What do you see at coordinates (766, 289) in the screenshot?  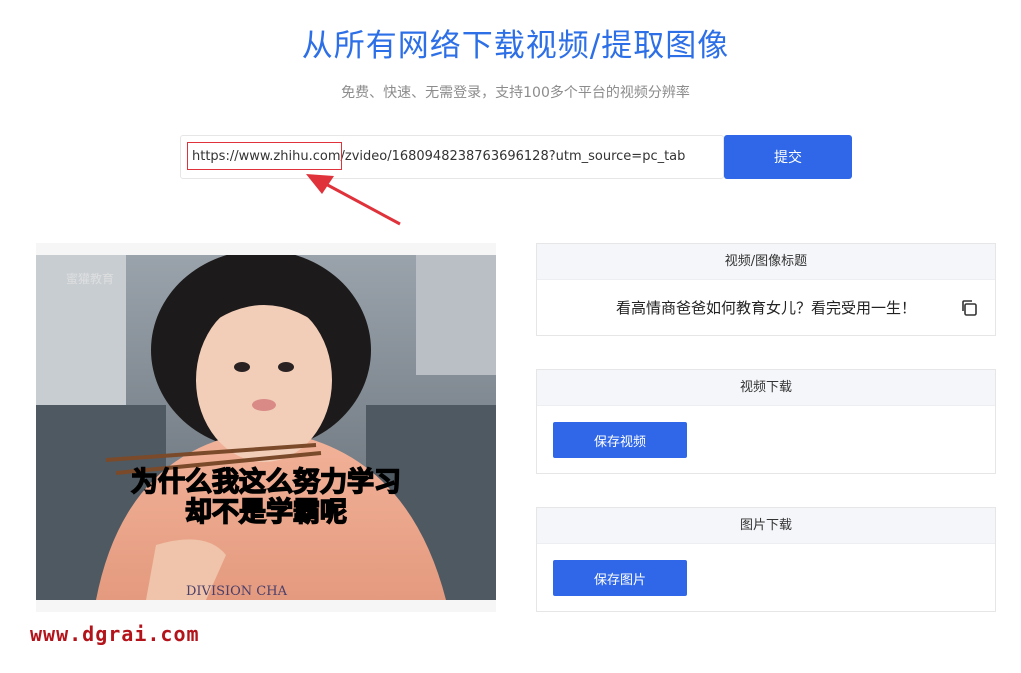 I see `title-panel: 视频/图像标题 看高情商爸爸如何教育女儿？看完受用一生！` at bounding box center [766, 289].